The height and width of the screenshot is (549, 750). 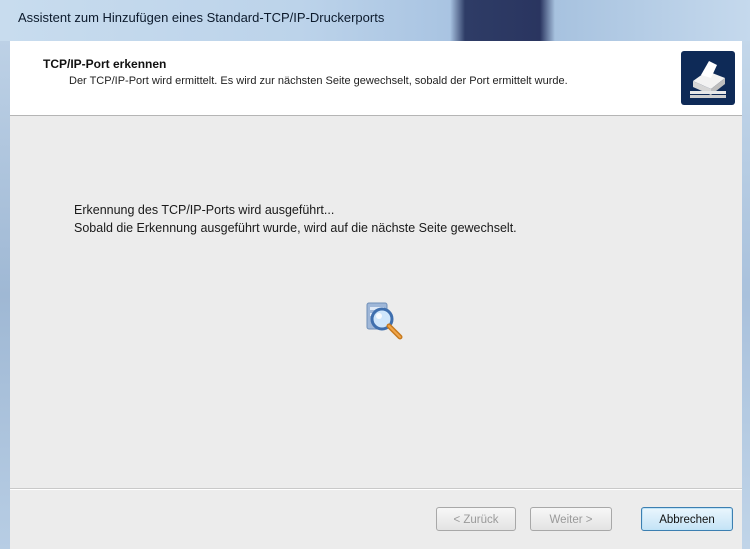 I want to click on cancel-button: Abbrechen, so click(x=687, y=519).